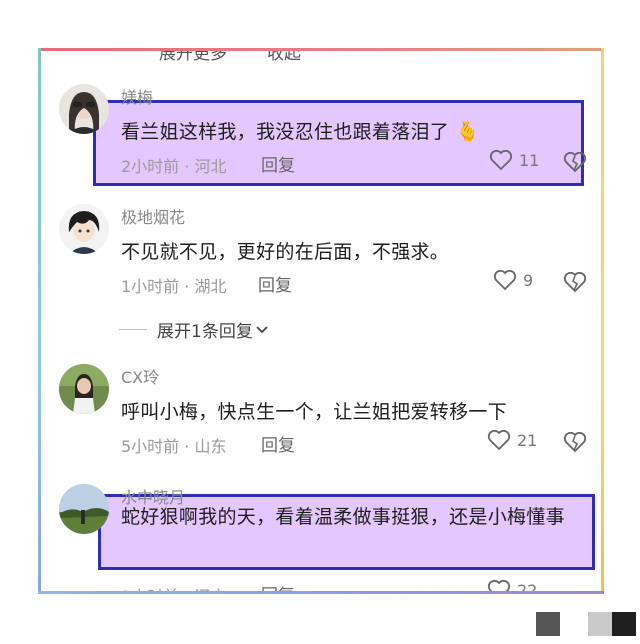 The width and height of the screenshot is (640, 644). Describe the element at coordinates (137, 96) in the screenshot. I see `comment-author: 媄梅` at that location.